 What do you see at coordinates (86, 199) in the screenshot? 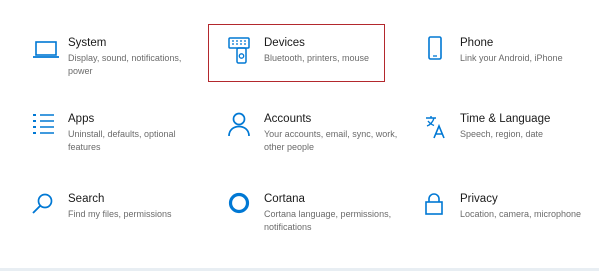
I see `tile-title: Search` at bounding box center [86, 199].